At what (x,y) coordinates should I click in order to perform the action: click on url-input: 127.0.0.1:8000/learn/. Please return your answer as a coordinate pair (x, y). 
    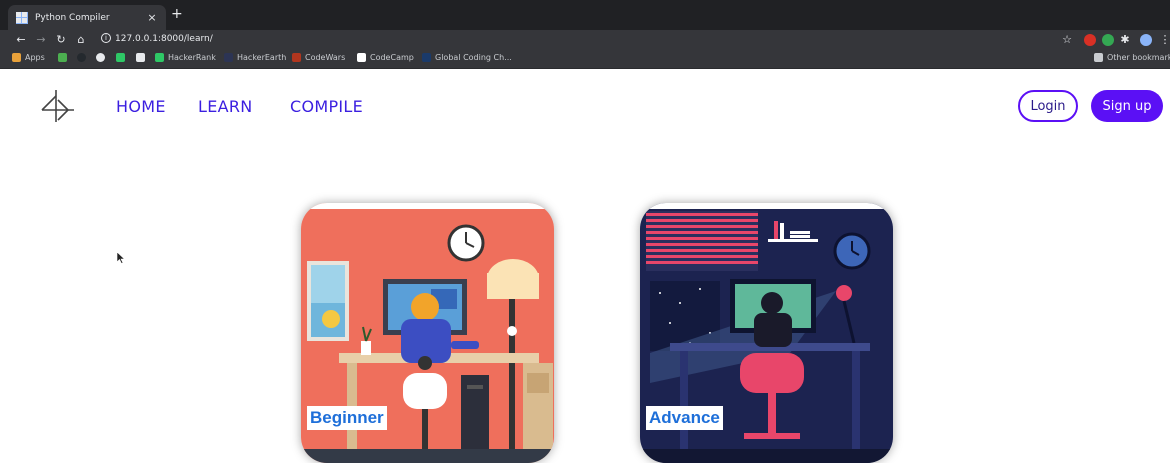
    Looking at the image, I should click on (164, 39).